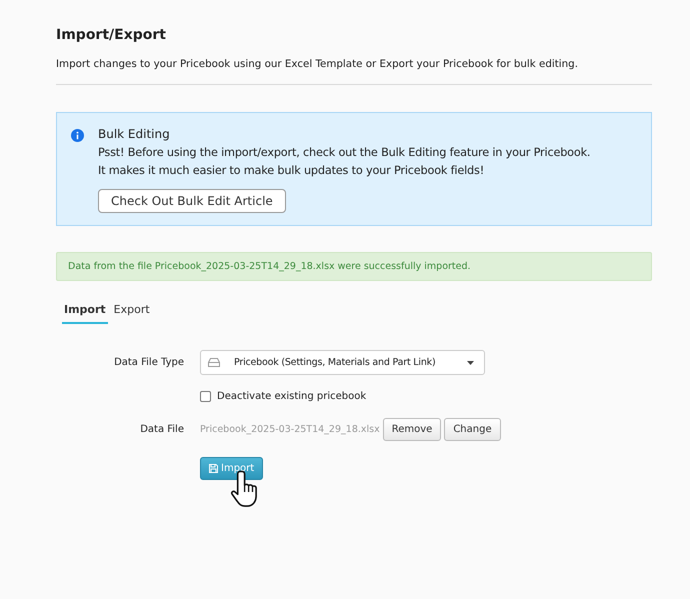 The image size is (690, 599). What do you see at coordinates (342, 362) in the screenshot?
I see `file-type-dropdown: Pricebook (Settings, Materials and Part Link)` at bounding box center [342, 362].